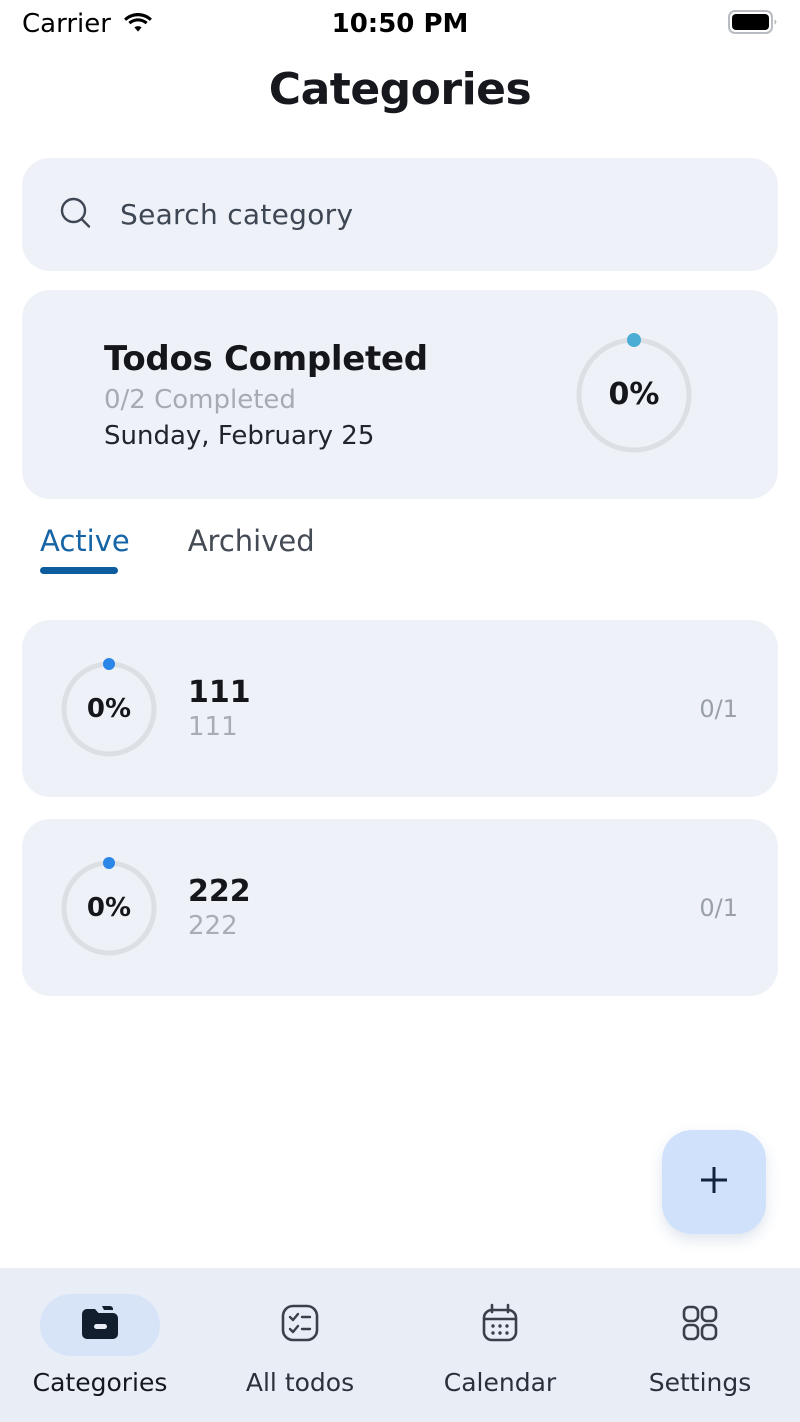  I want to click on bottom-navigation: Categories All todos Calendar Settings, so click(400, 1345).